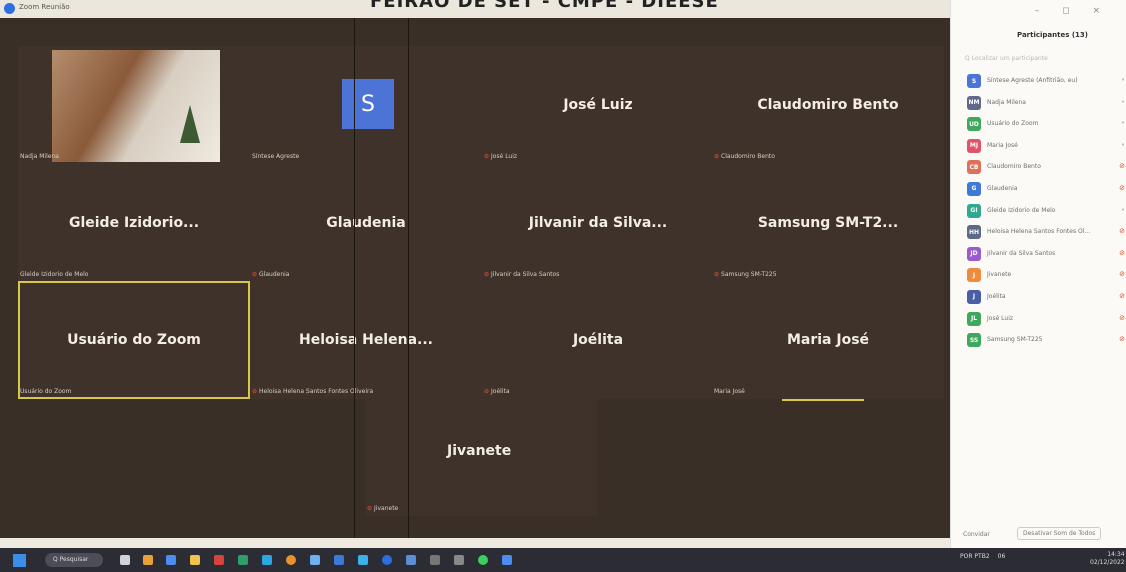 The height and width of the screenshot is (572, 1126). What do you see at coordinates (481, 457) in the screenshot?
I see `video-tile-jivanete: Jivanete ⊘ Jivanete` at bounding box center [481, 457].